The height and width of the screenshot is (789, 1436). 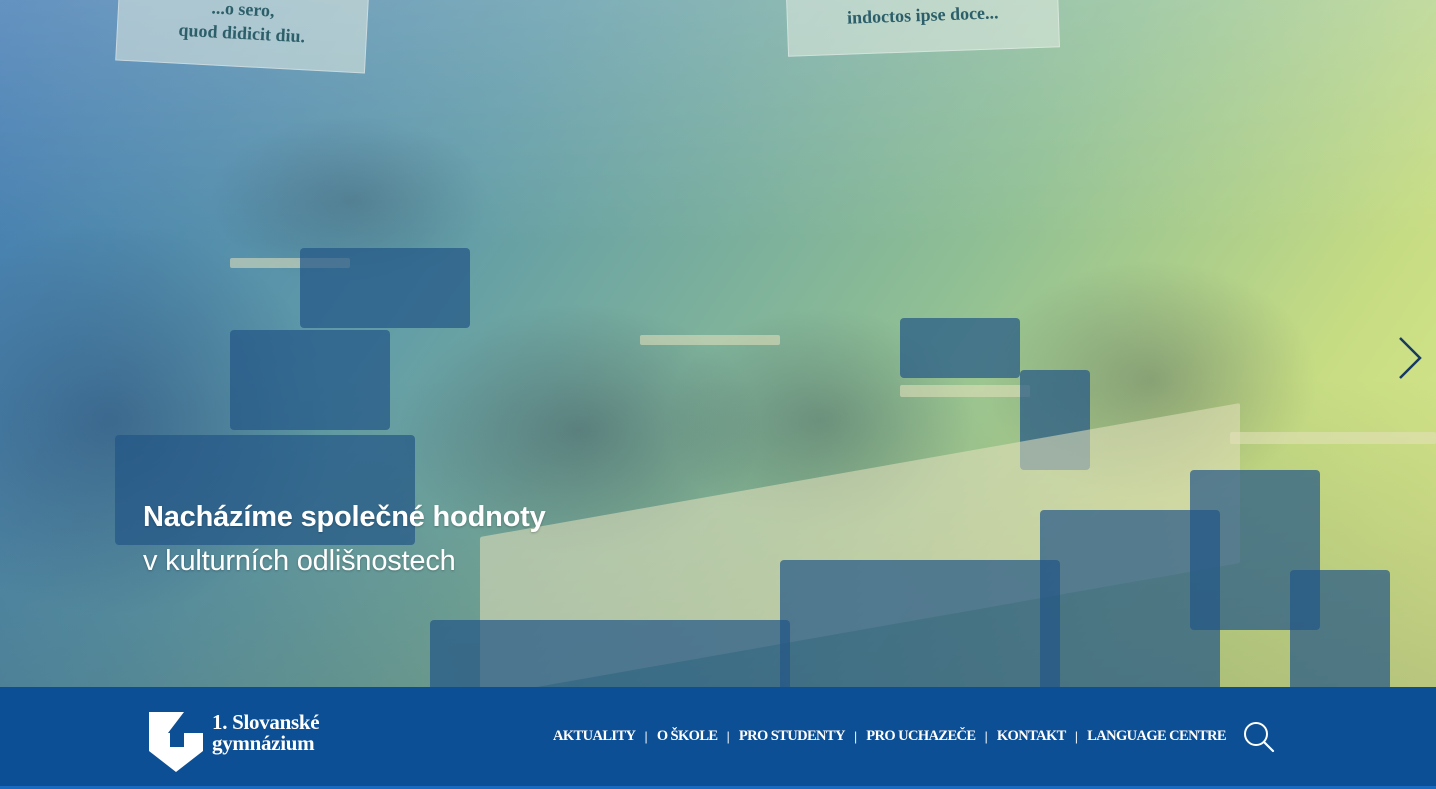 I want to click on hero-subheadline: v kulturních odlišnostech, so click(x=299, y=561).